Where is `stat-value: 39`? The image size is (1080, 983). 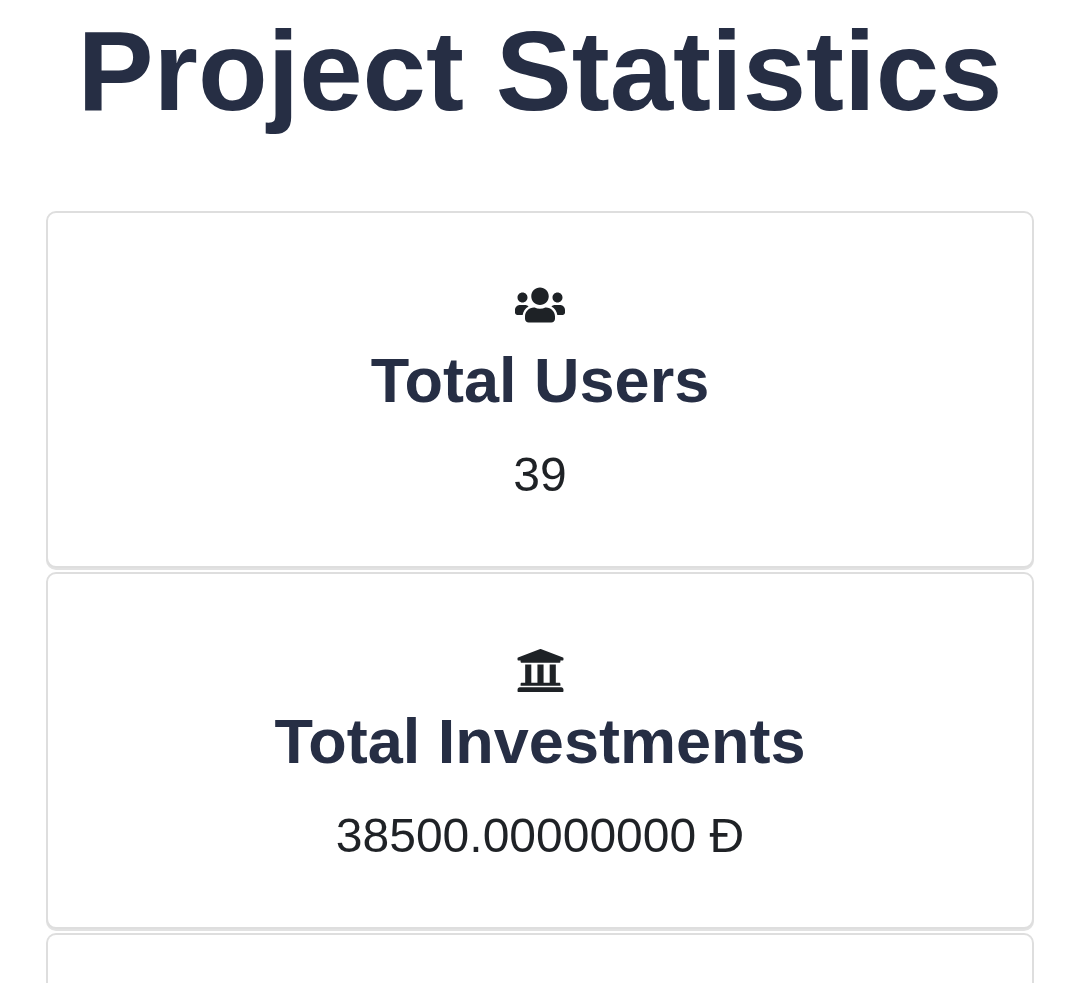 stat-value: 39 is located at coordinates (540, 475).